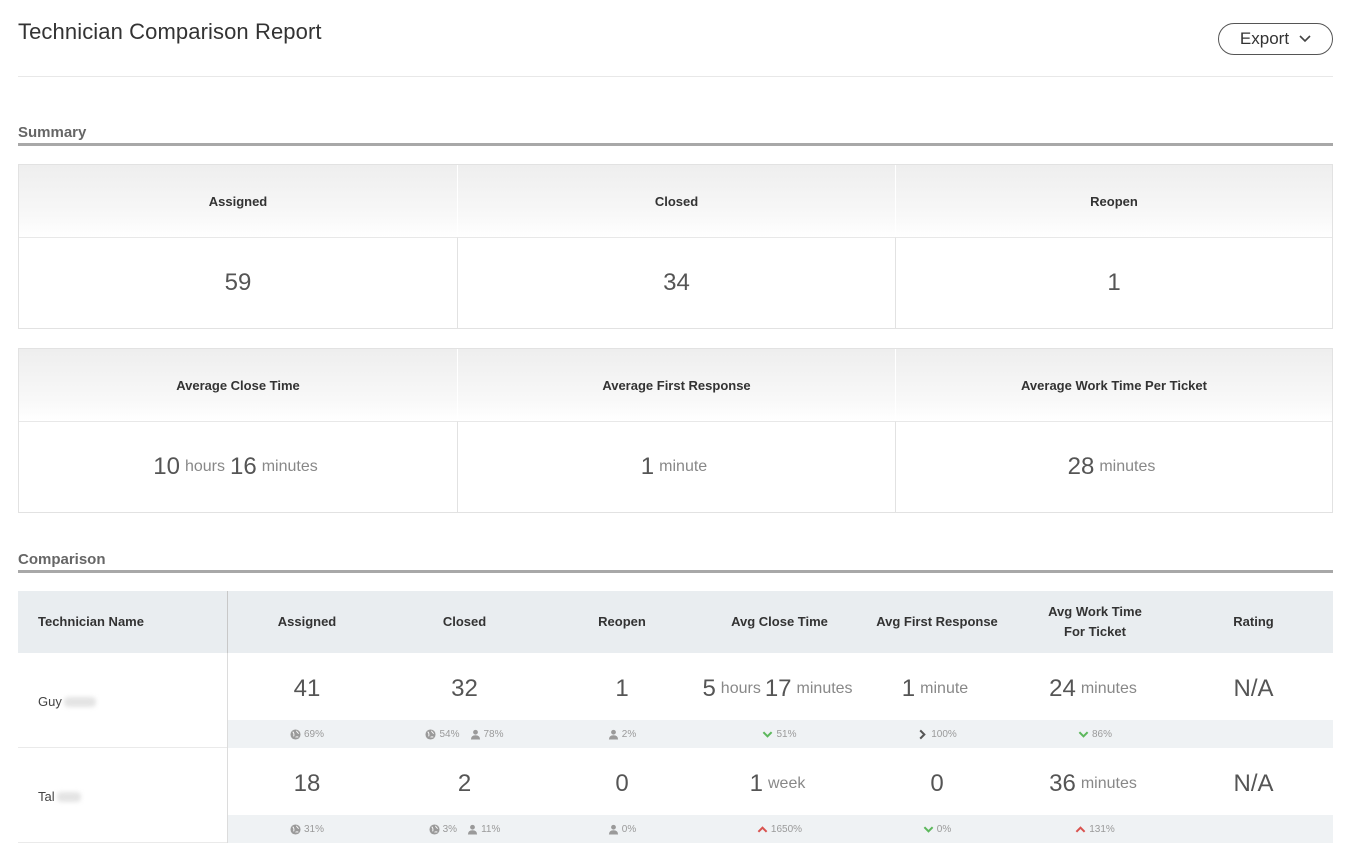 The height and width of the screenshot is (863, 1346). What do you see at coordinates (622, 829) in the screenshot?
I see `reopen-share: 0%` at bounding box center [622, 829].